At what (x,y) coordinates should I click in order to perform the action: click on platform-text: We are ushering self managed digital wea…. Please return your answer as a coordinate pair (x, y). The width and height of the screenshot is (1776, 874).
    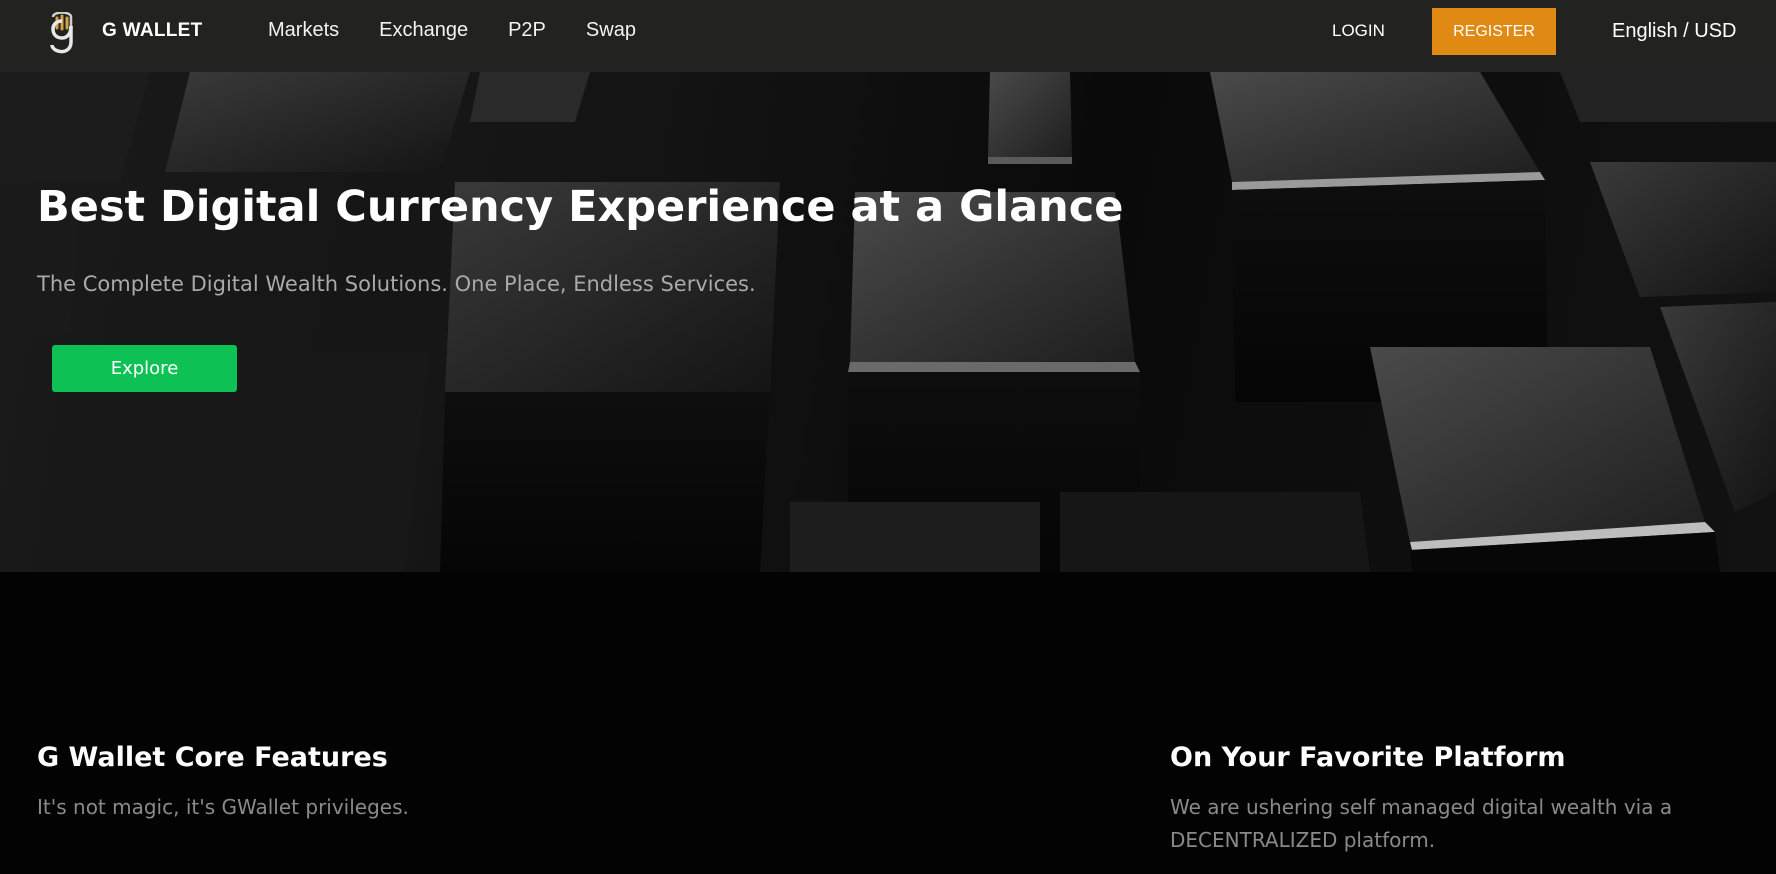
    Looking at the image, I should click on (1421, 823).